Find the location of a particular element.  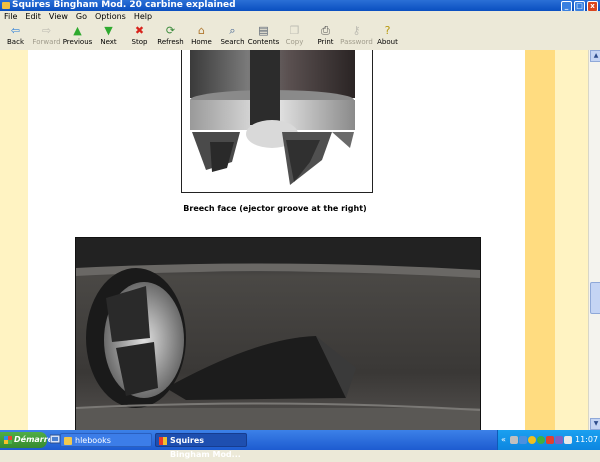

taskbar-item-hlebooks: hlebooks is located at coordinates (106, 440).